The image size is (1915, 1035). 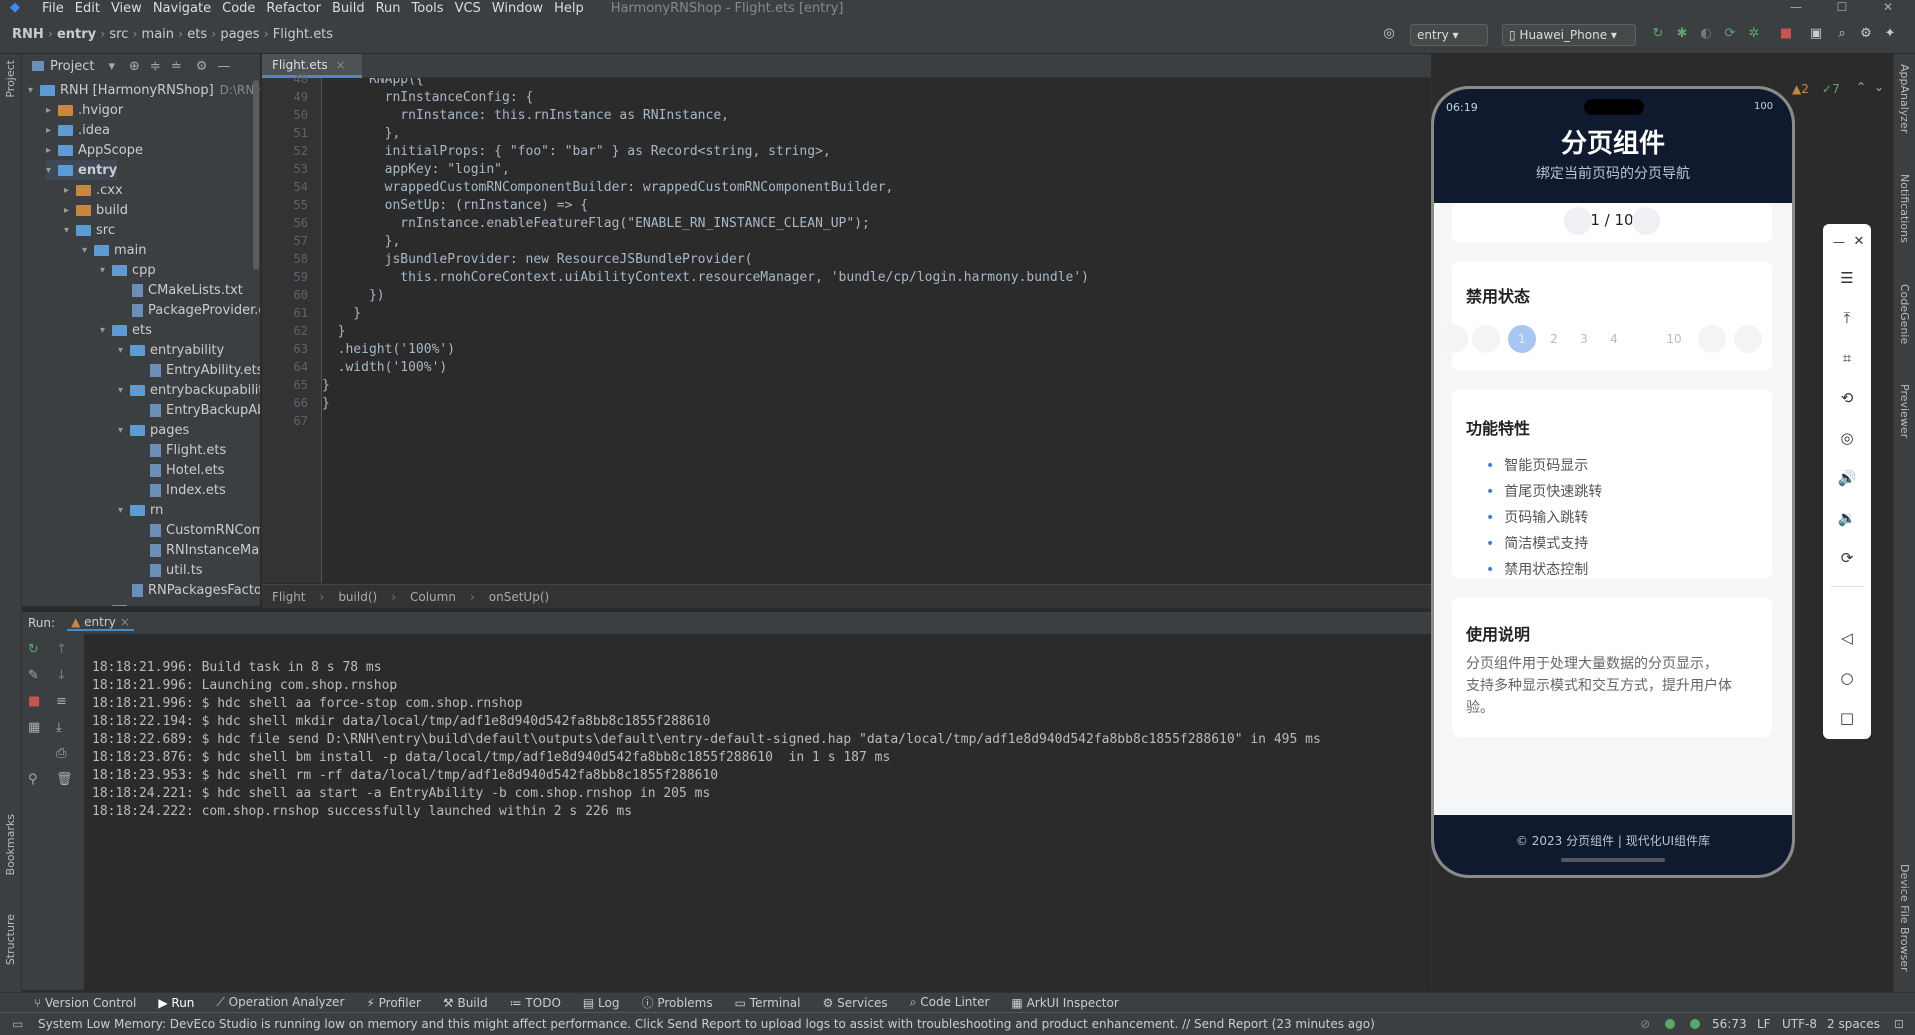 What do you see at coordinates (82, 170) in the screenshot?
I see `tree-folder-item: ▾ entry` at bounding box center [82, 170].